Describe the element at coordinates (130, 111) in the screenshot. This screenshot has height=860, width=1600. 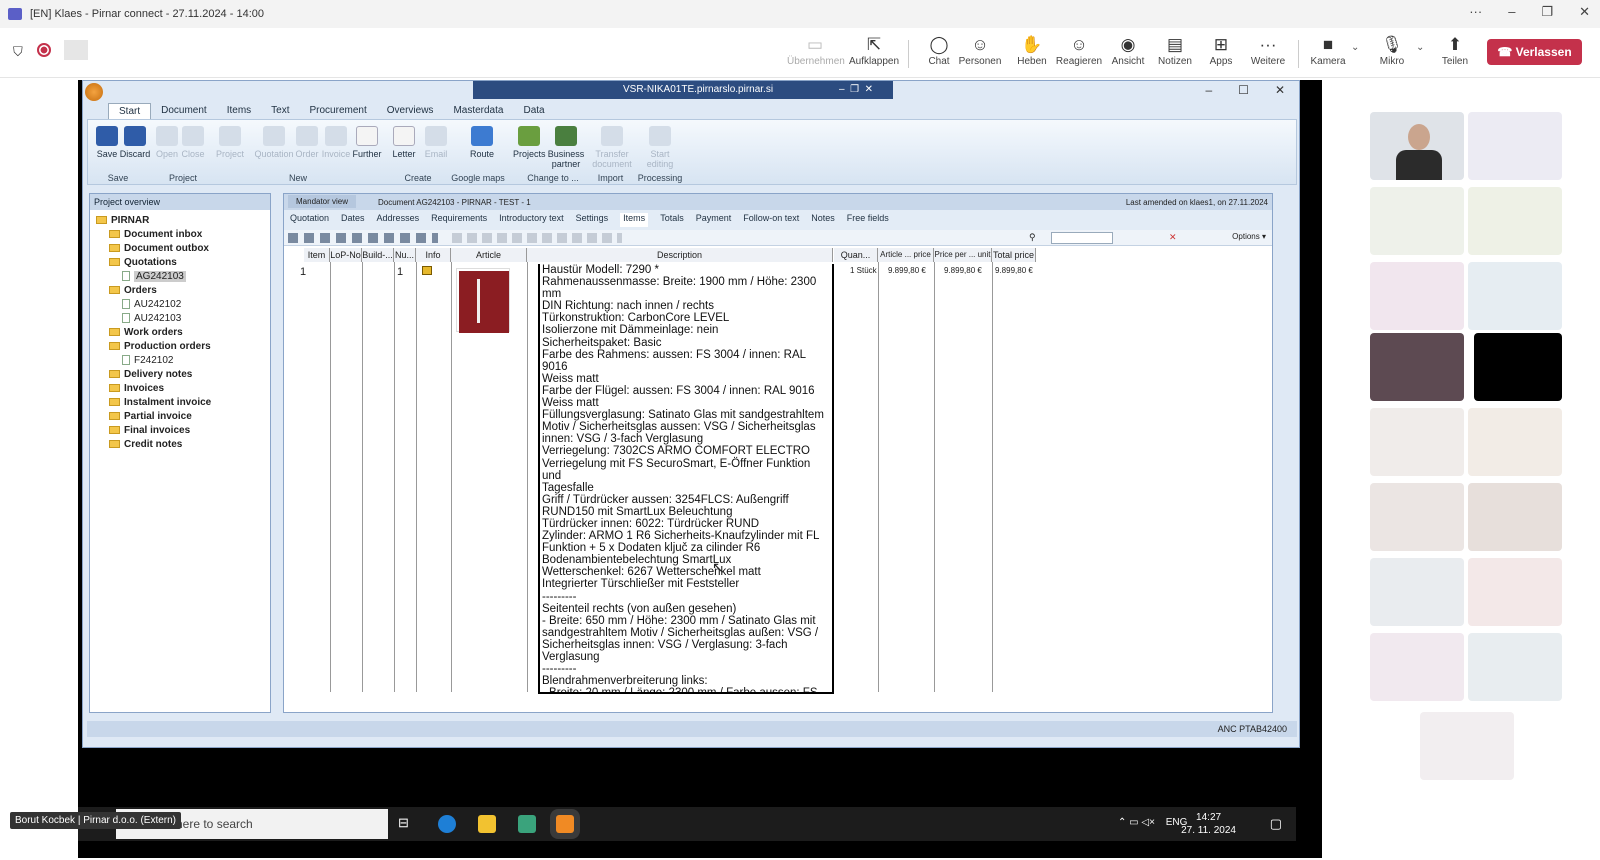
I see `menu-tab-start: Start` at that location.